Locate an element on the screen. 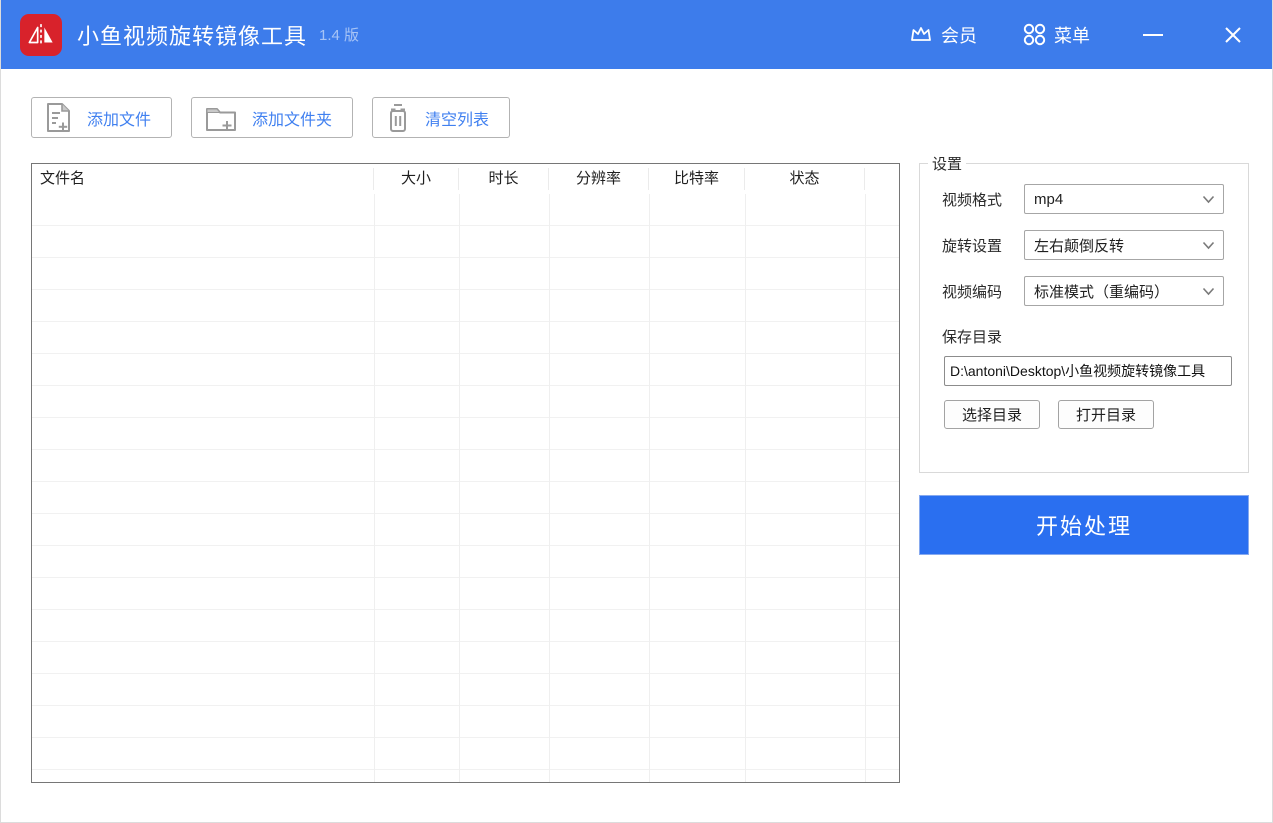  add-file-button: 添加文件 is located at coordinates (102, 117).